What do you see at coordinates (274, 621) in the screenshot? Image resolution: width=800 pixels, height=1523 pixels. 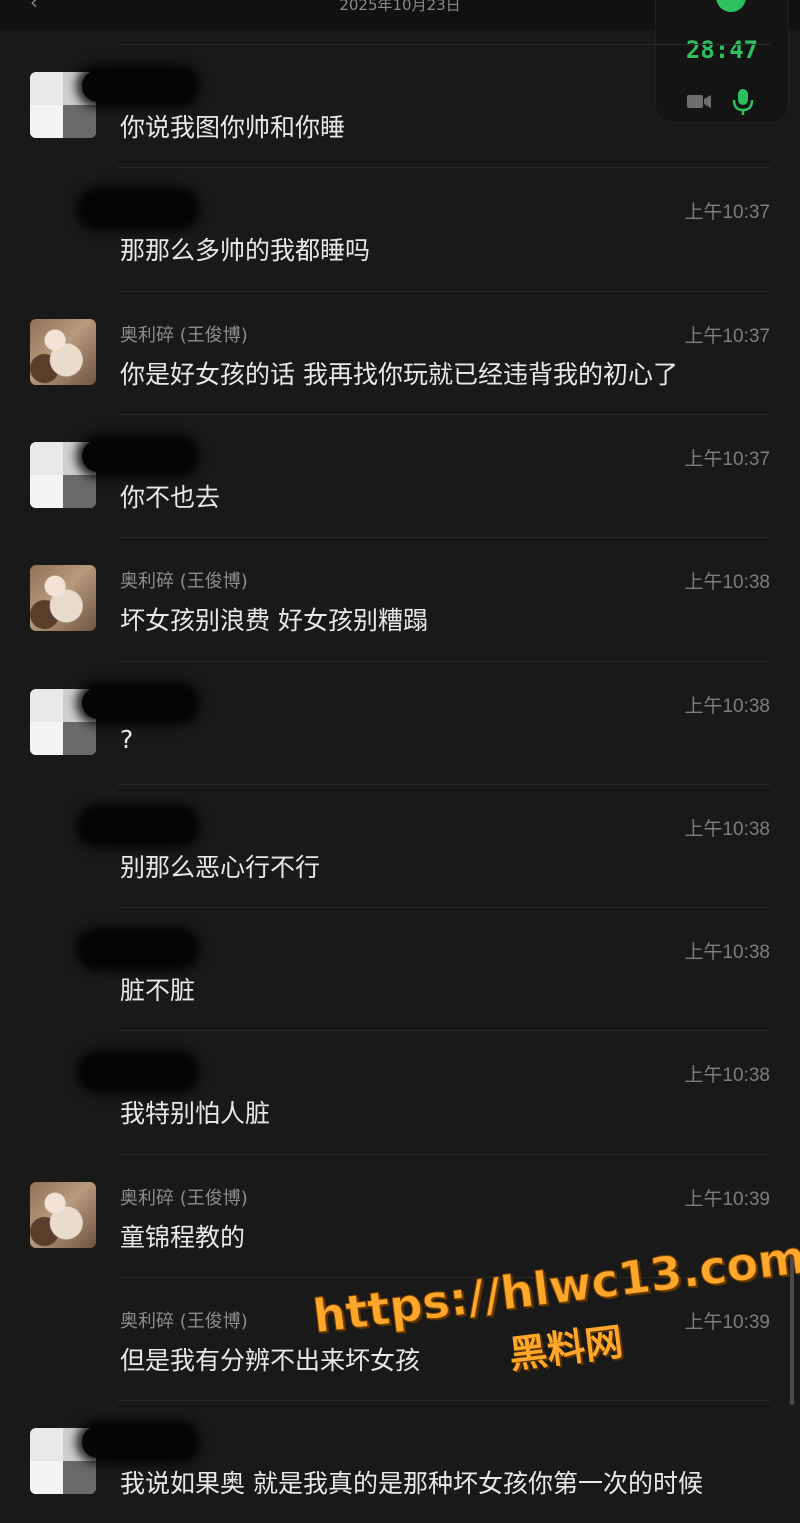 I see `message-text: 坏女孩别浪费 好女孩别糟蹋` at bounding box center [274, 621].